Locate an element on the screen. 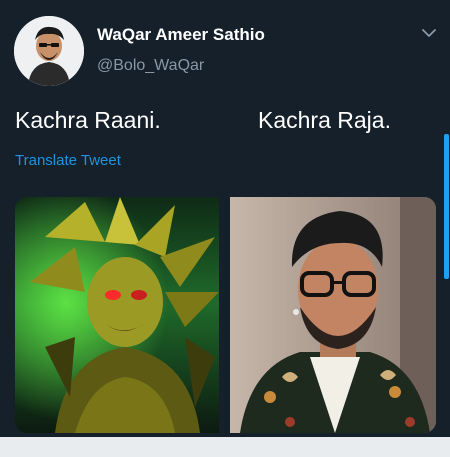 The image size is (450, 457). translate-tweet-link: Translate Tweet is located at coordinates (68, 160).